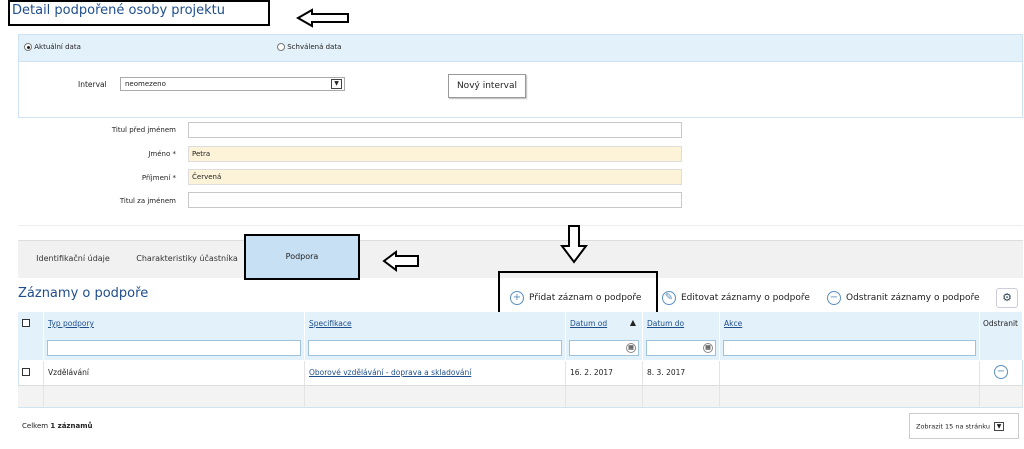 The height and width of the screenshot is (449, 1024). What do you see at coordinates (147, 201) in the screenshot?
I see `title-after-label: Titul za jménem` at bounding box center [147, 201].